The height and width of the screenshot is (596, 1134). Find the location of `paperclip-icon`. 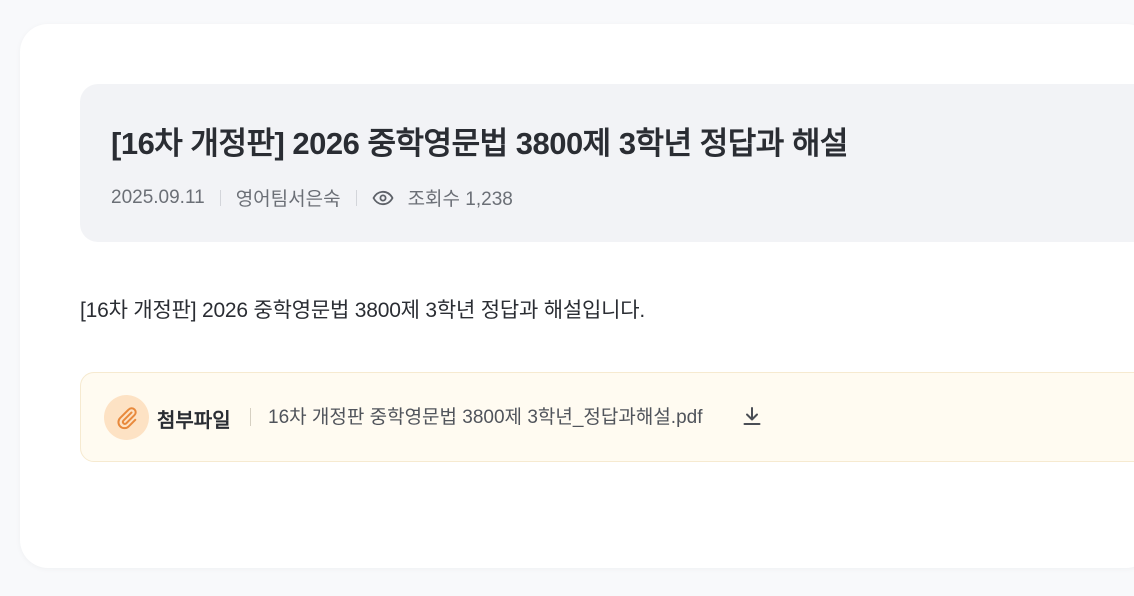

paperclip-icon is located at coordinates (126, 417).